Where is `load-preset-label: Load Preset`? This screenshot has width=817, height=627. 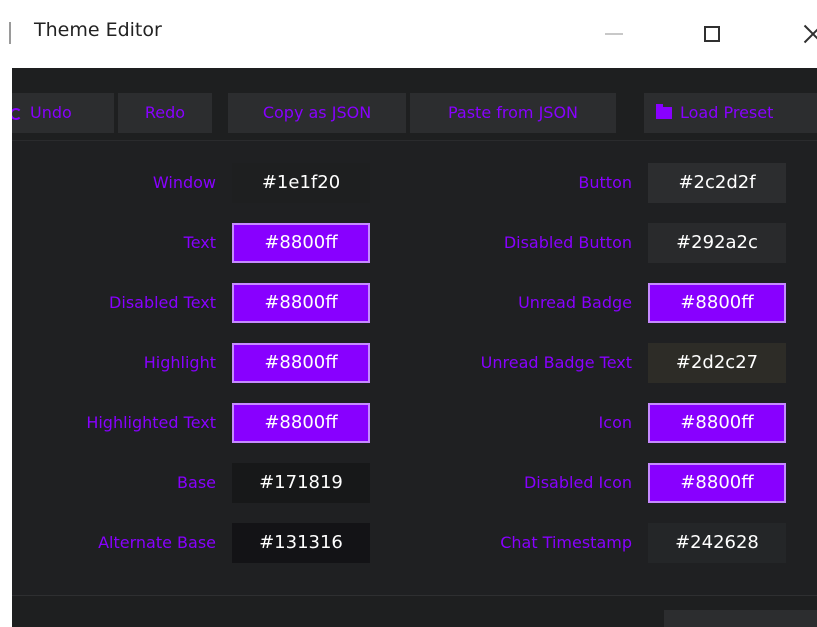 load-preset-label: Load Preset is located at coordinates (727, 112).